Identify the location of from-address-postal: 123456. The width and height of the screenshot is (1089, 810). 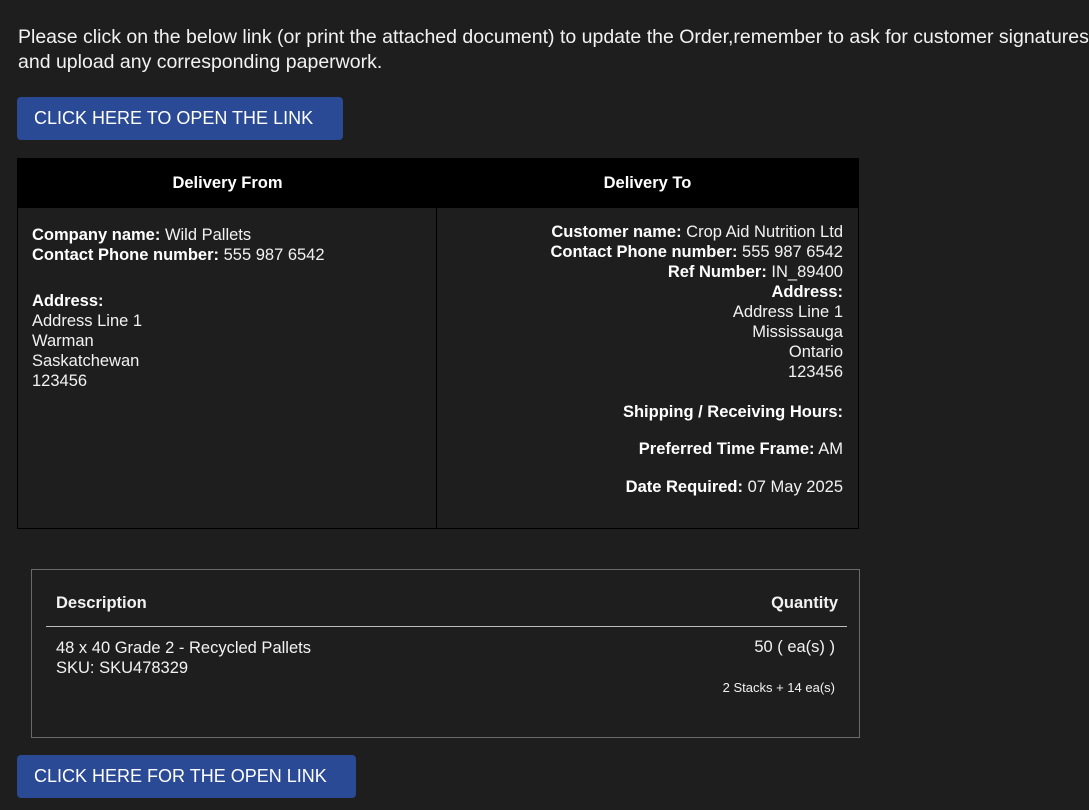
(60, 381).